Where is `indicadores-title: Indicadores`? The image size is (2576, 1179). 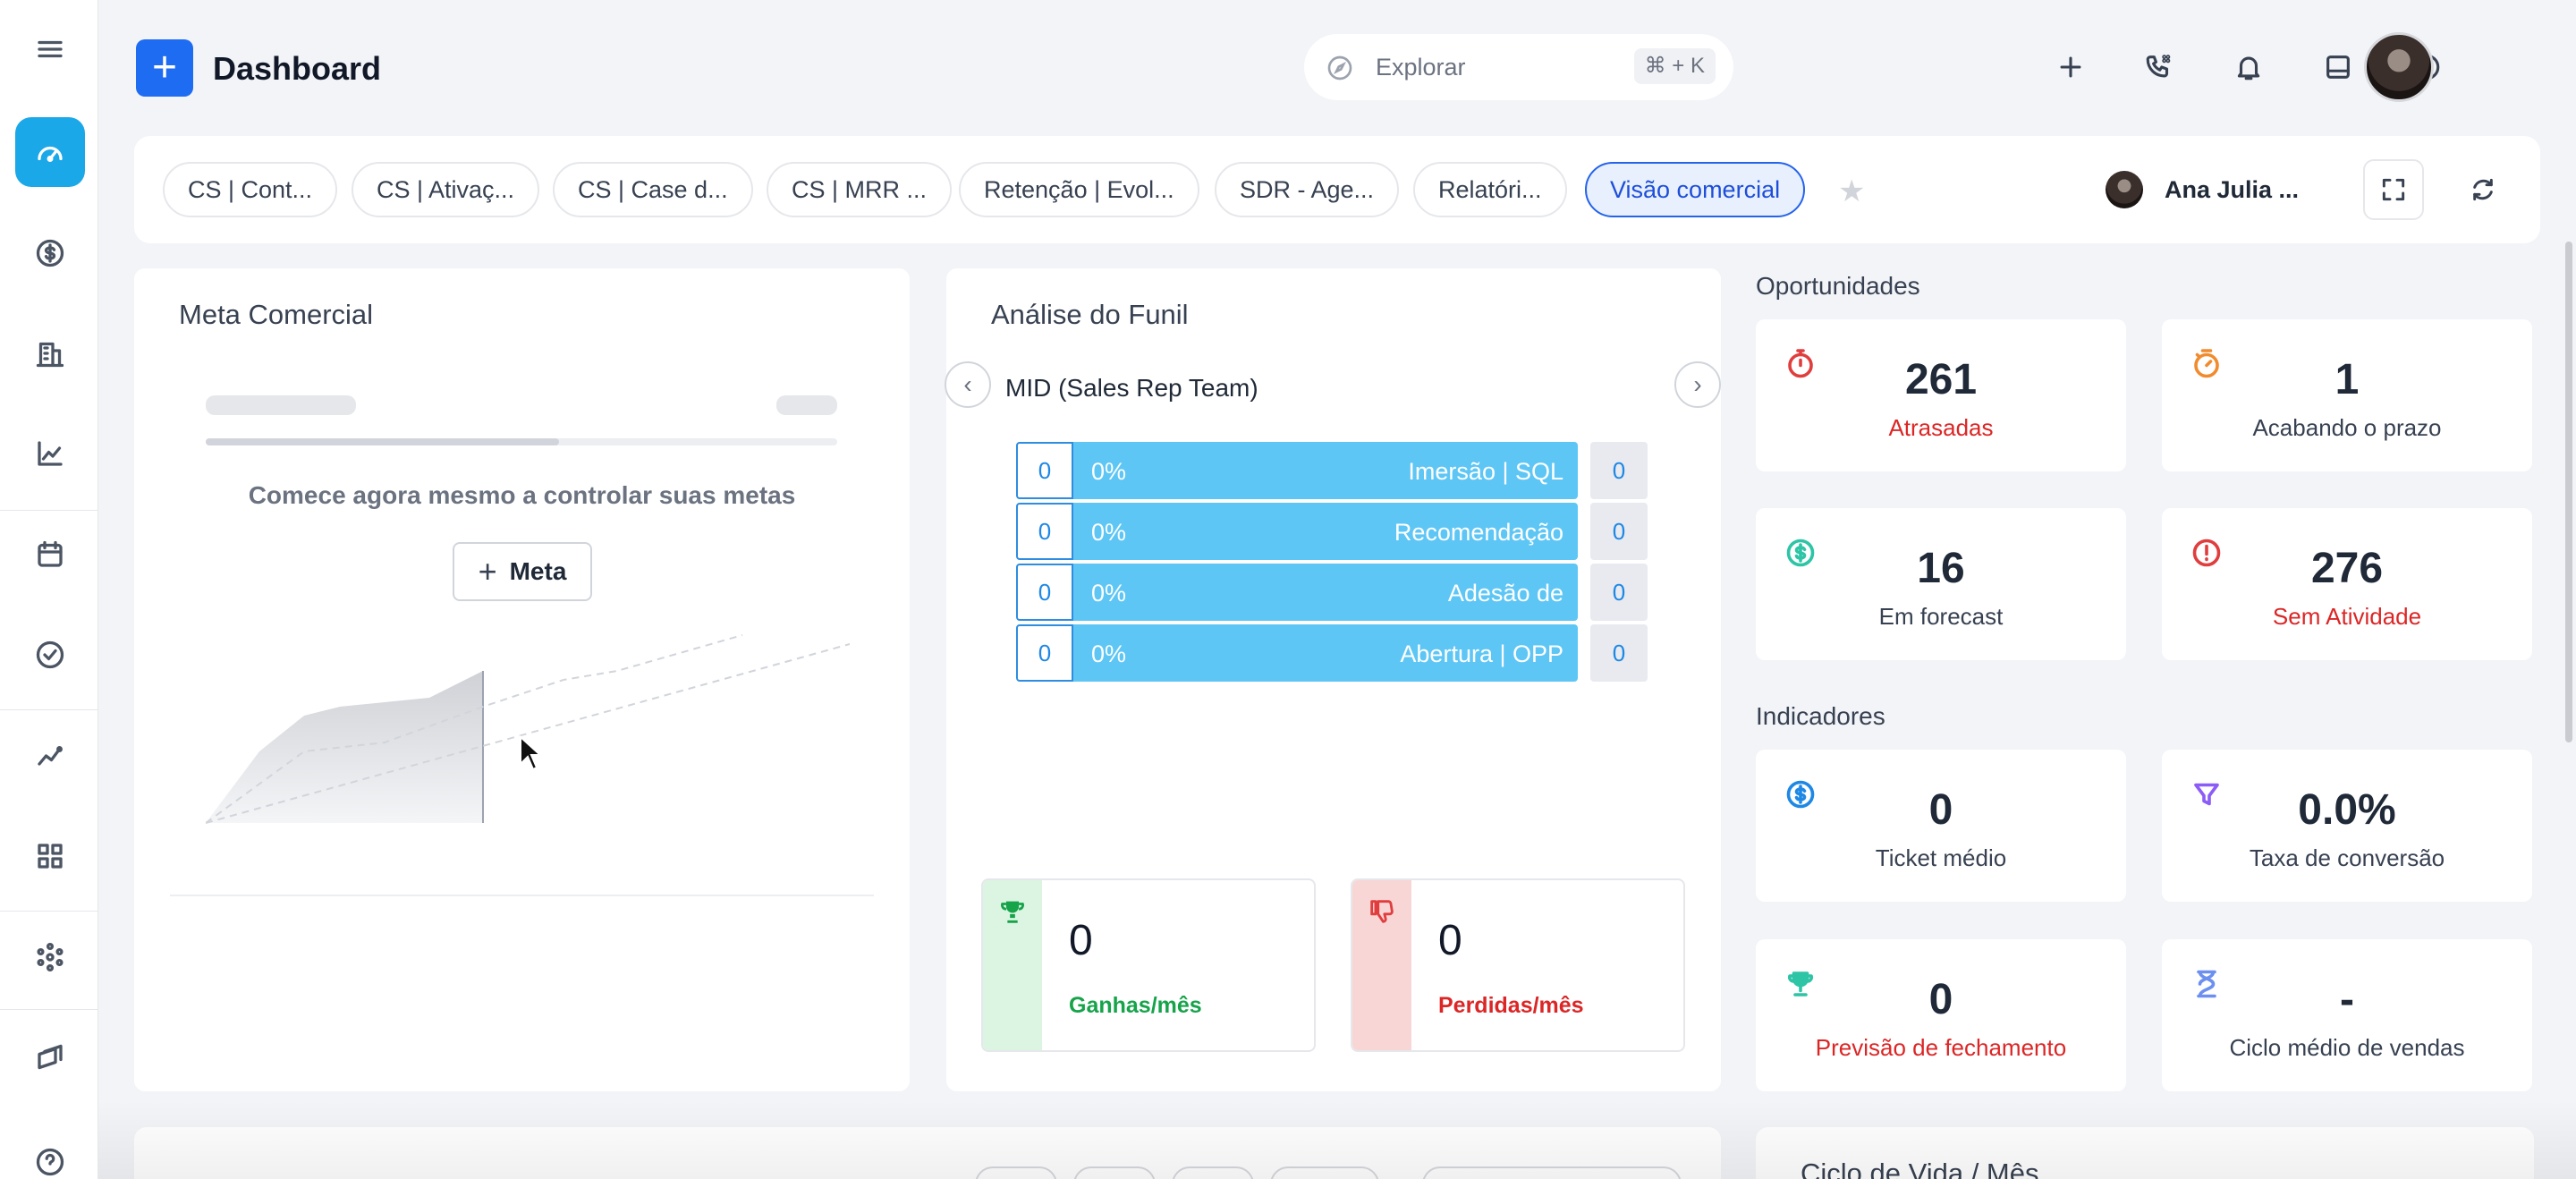
indicadores-title: Indicadores is located at coordinates (1820, 716).